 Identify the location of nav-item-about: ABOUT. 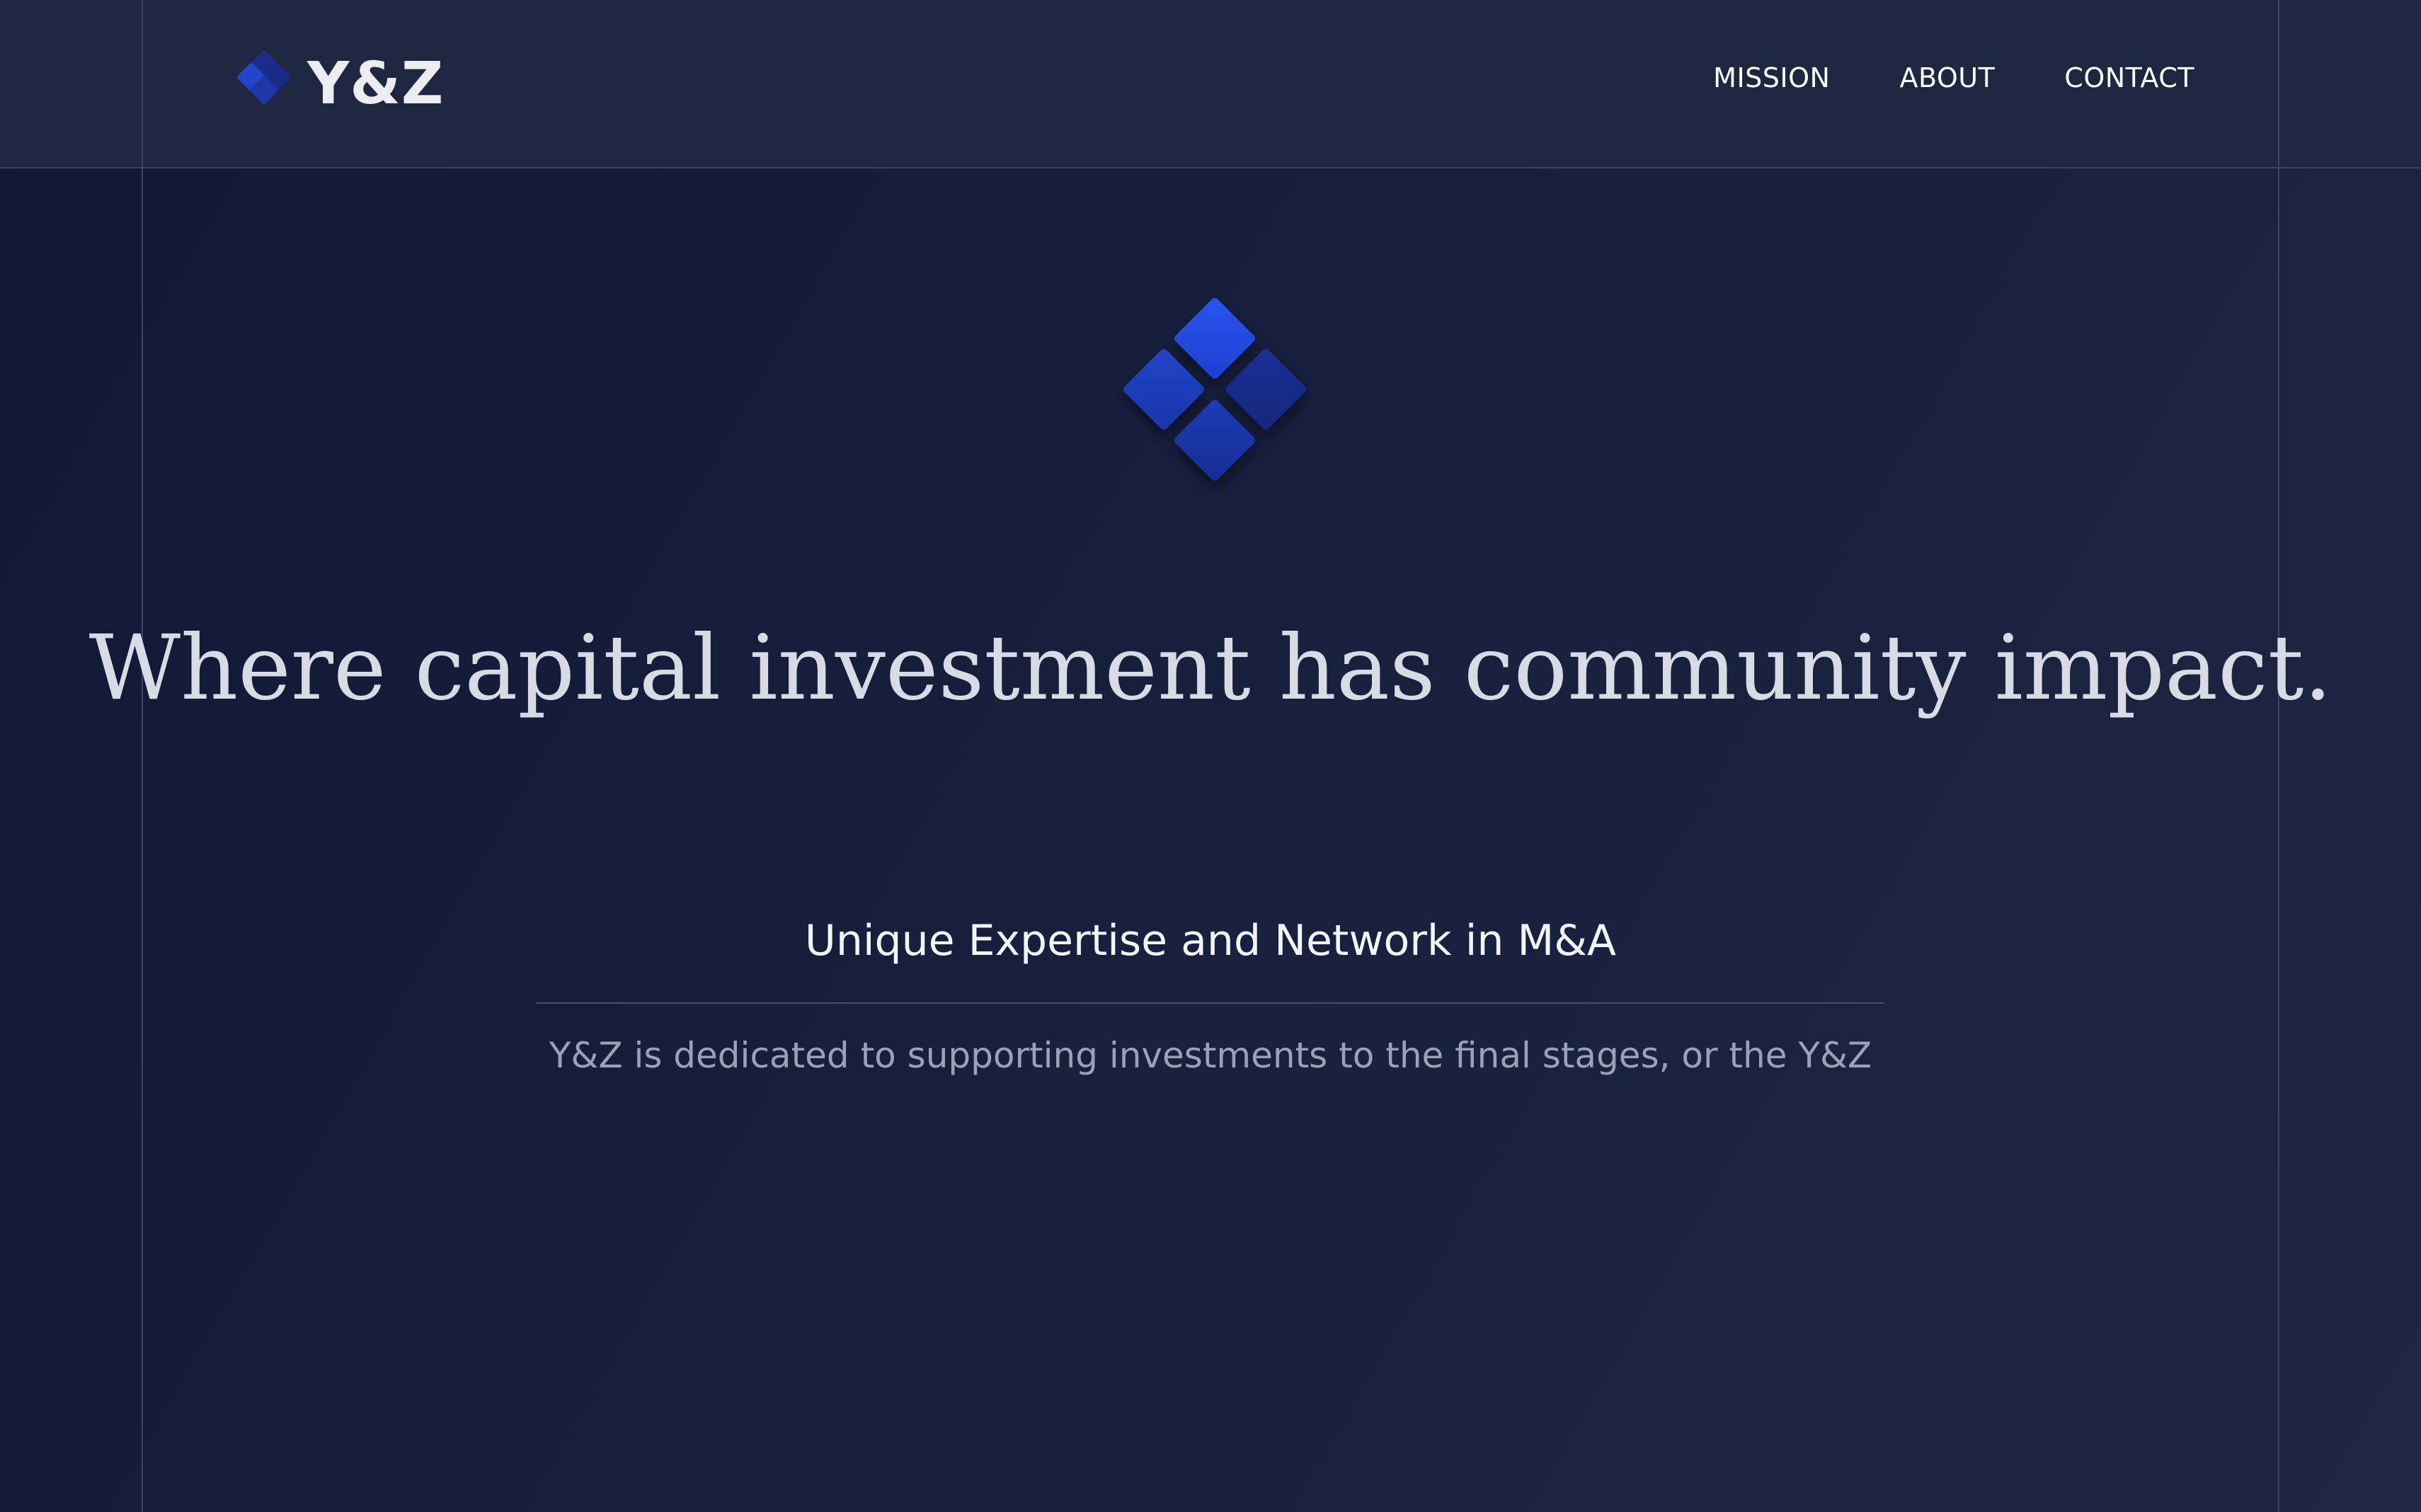
(1947, 77).